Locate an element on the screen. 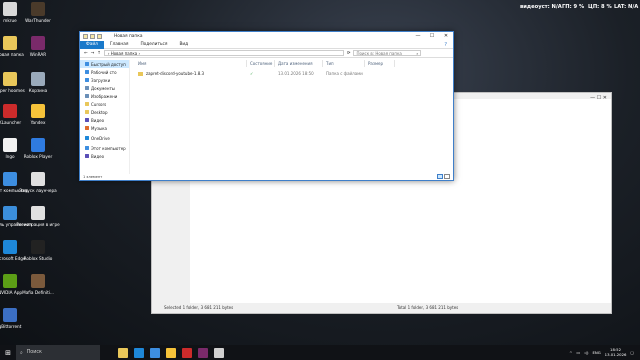 This screenshot has width=640, height=360. column-name: Имя is located at coordinates (191, 63).